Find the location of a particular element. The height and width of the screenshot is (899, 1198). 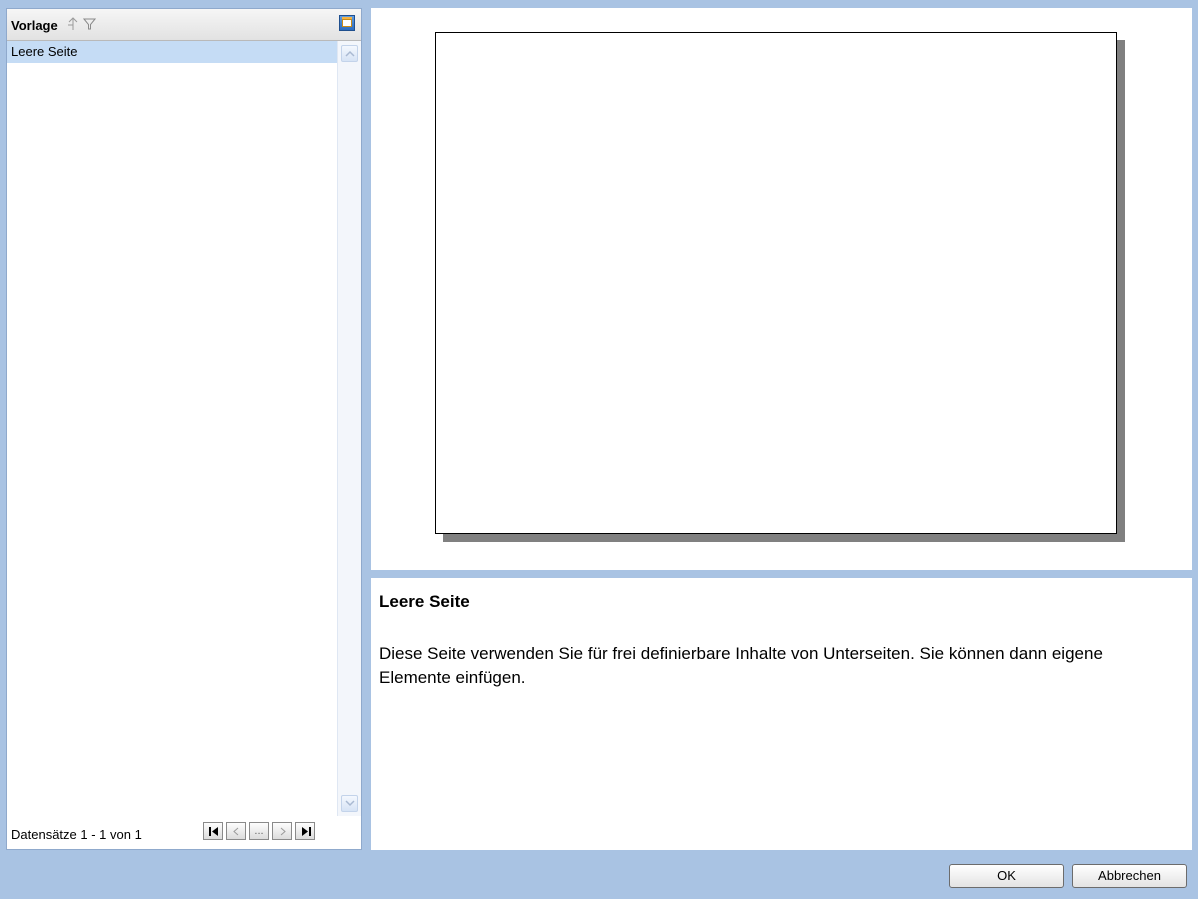

record-count: Datensätze 1 - 1 von 1 is located at coordinates (76, 834).